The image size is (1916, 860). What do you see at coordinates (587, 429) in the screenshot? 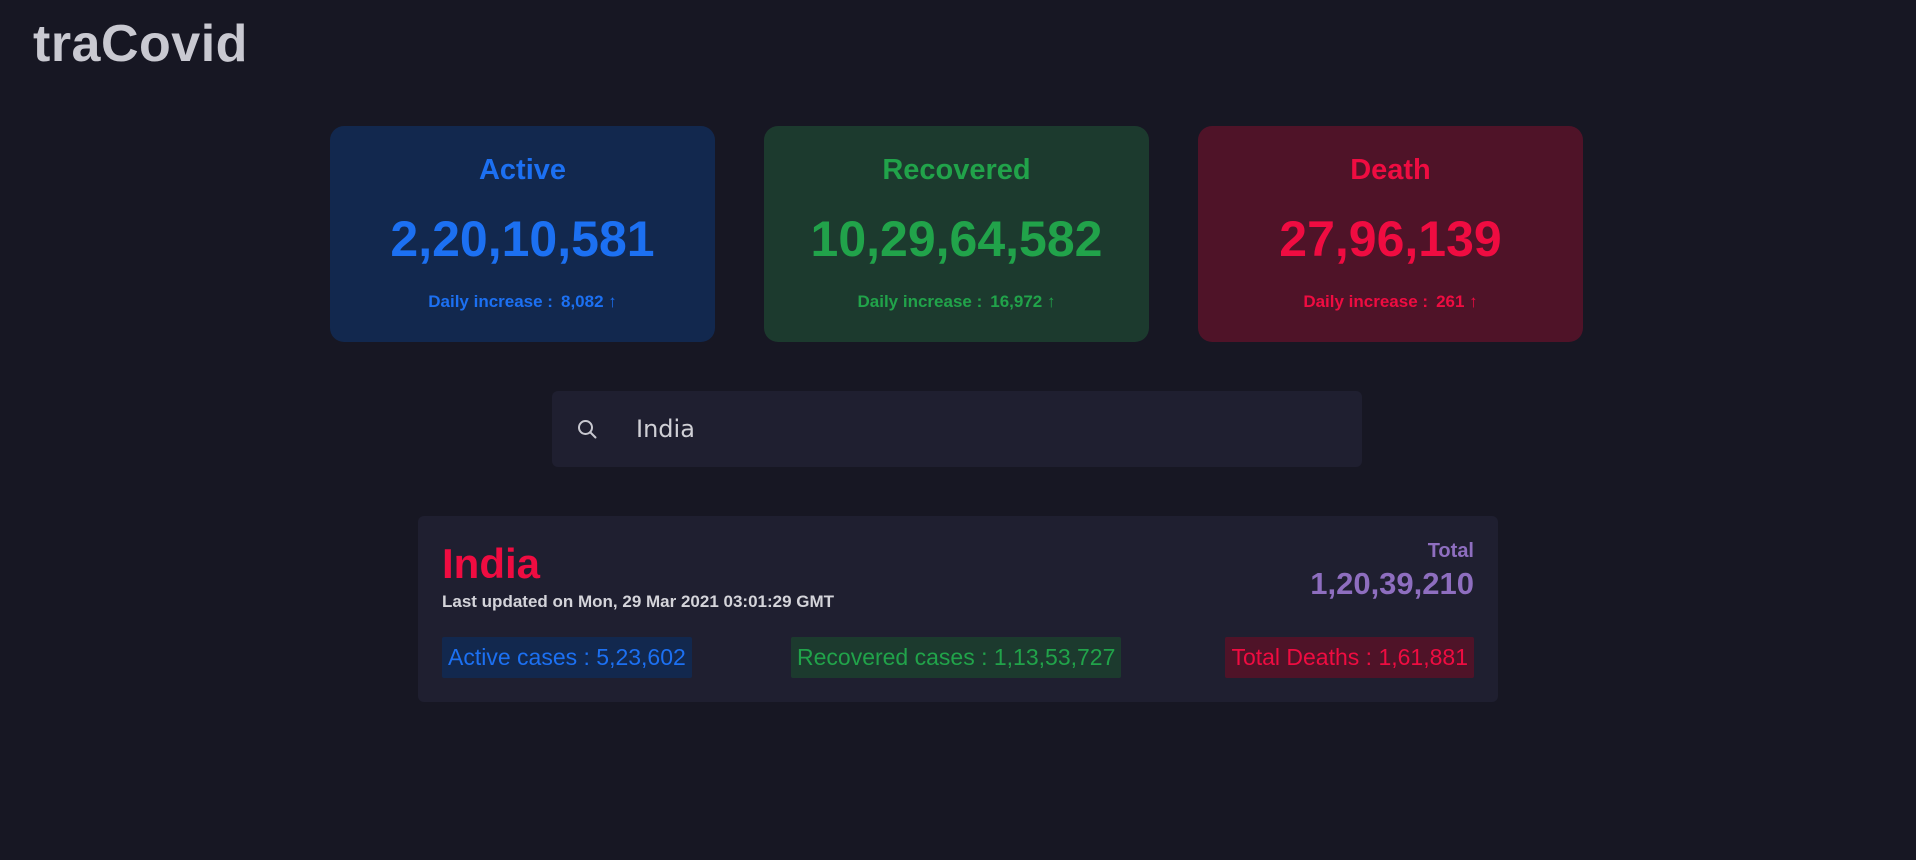
I see `search-icon` at bounding box center [587, 429].